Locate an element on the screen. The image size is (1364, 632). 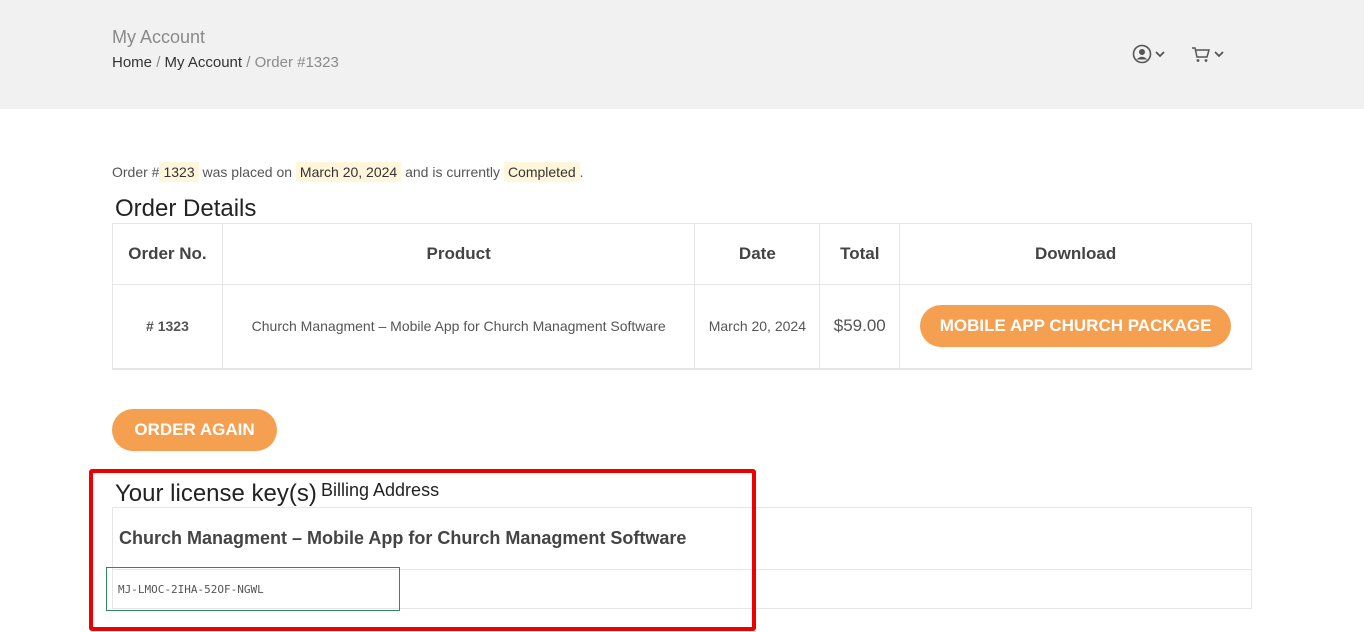
column-header-download: Download is located at coordinates (1075, 254).